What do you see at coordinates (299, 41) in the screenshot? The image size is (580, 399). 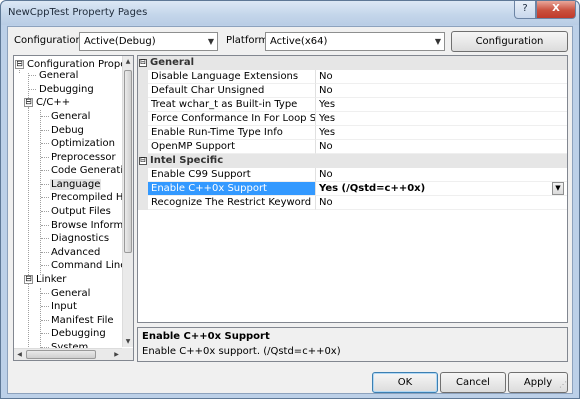 I see `platform-value: Active(x64)` at bounding box center [299, 41].